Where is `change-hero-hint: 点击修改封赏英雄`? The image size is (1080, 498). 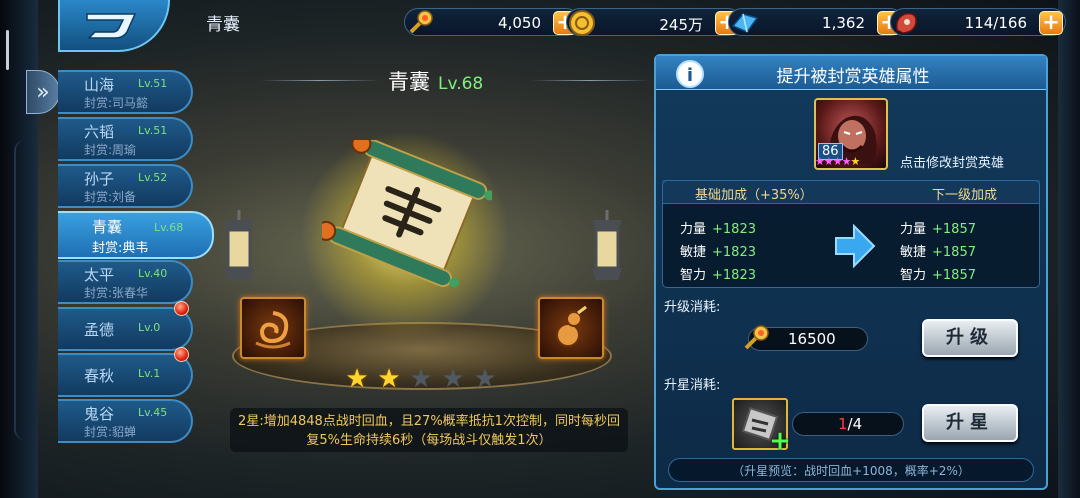
change-hero-hint: 点击修改封赏英雄 is located at coordinates (952, 161).